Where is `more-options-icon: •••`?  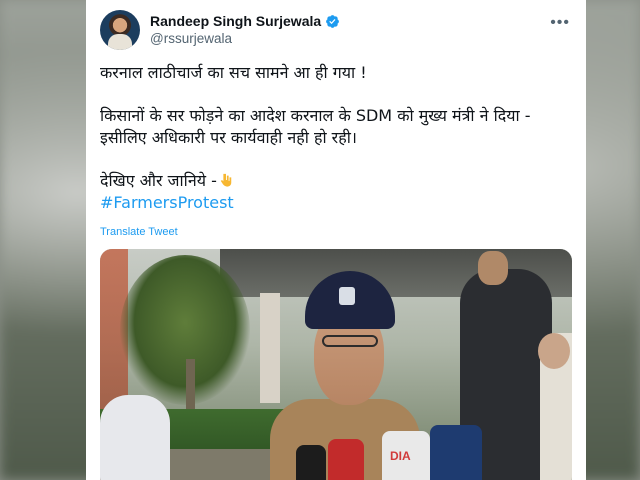 more-options-icon: ••• is located at coordinates (560, 23).